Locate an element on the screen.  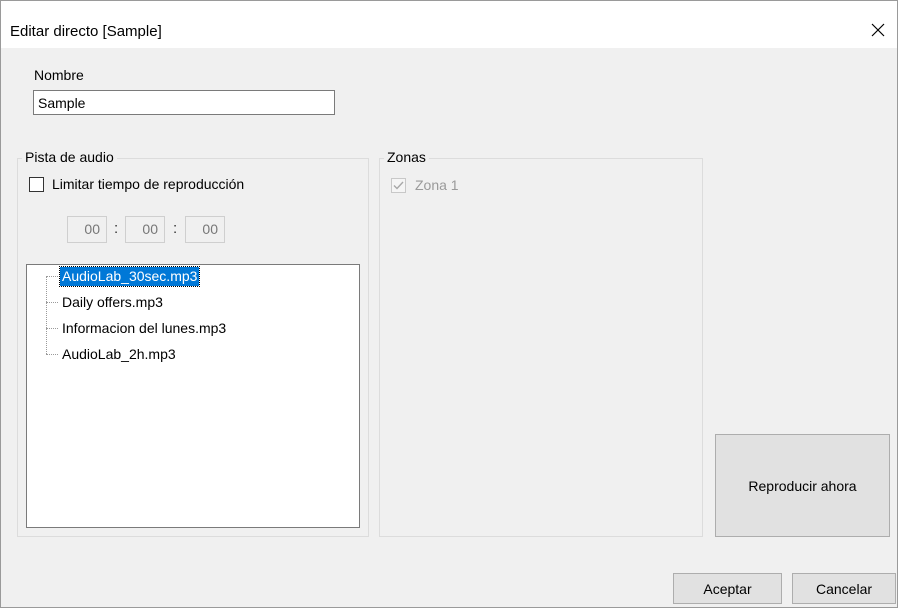
play-now-button: Reproducir ahora is located at coordinates (802, 485).